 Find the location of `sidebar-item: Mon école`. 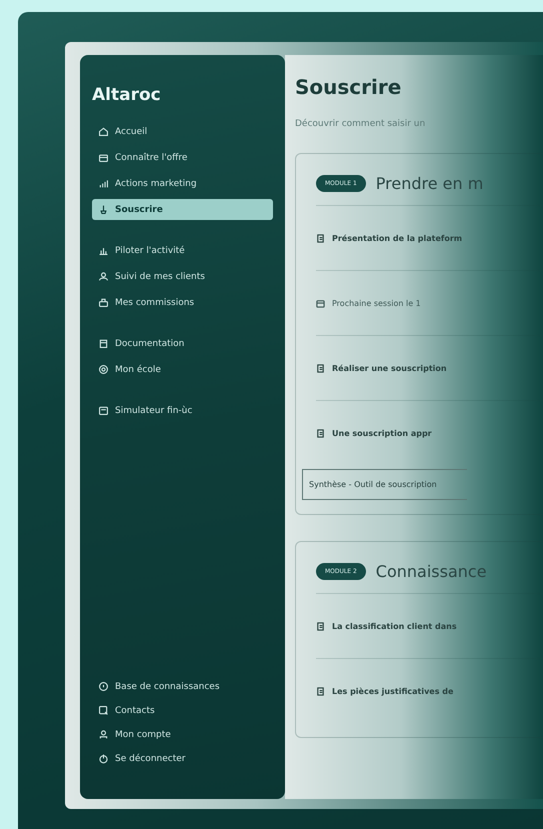

sidebar-item: Mon école is located at coordinates (182, 369).